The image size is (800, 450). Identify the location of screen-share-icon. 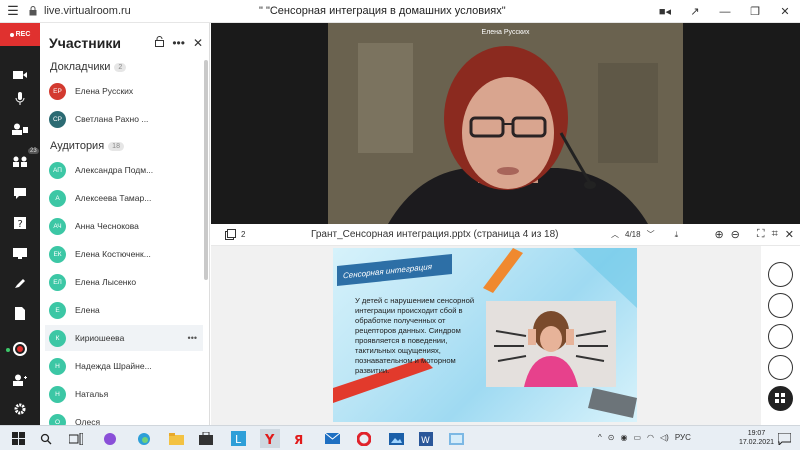
(20, 253).